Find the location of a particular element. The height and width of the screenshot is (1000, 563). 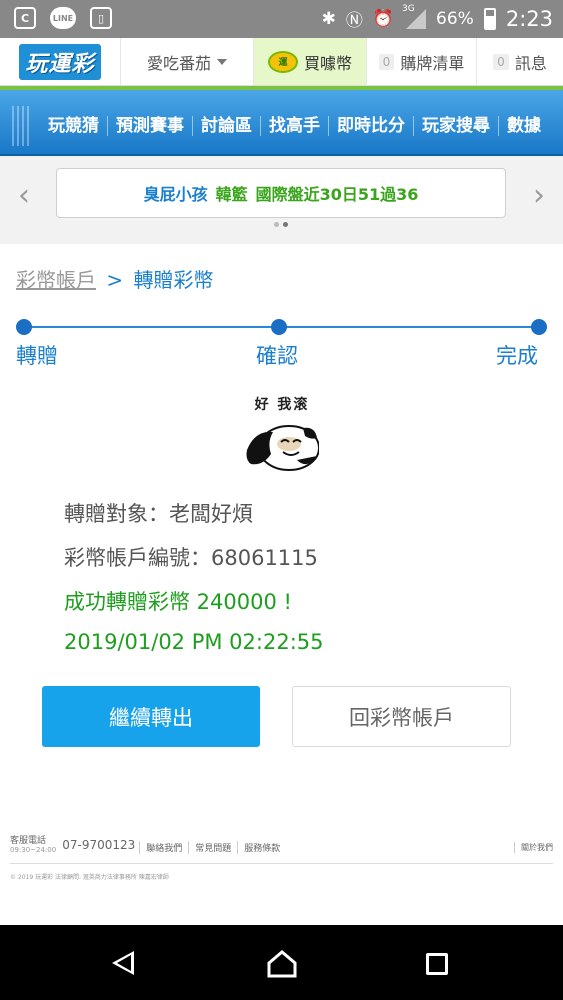

menu-item-forum: 討論區 is located at coordinates (227, 126).